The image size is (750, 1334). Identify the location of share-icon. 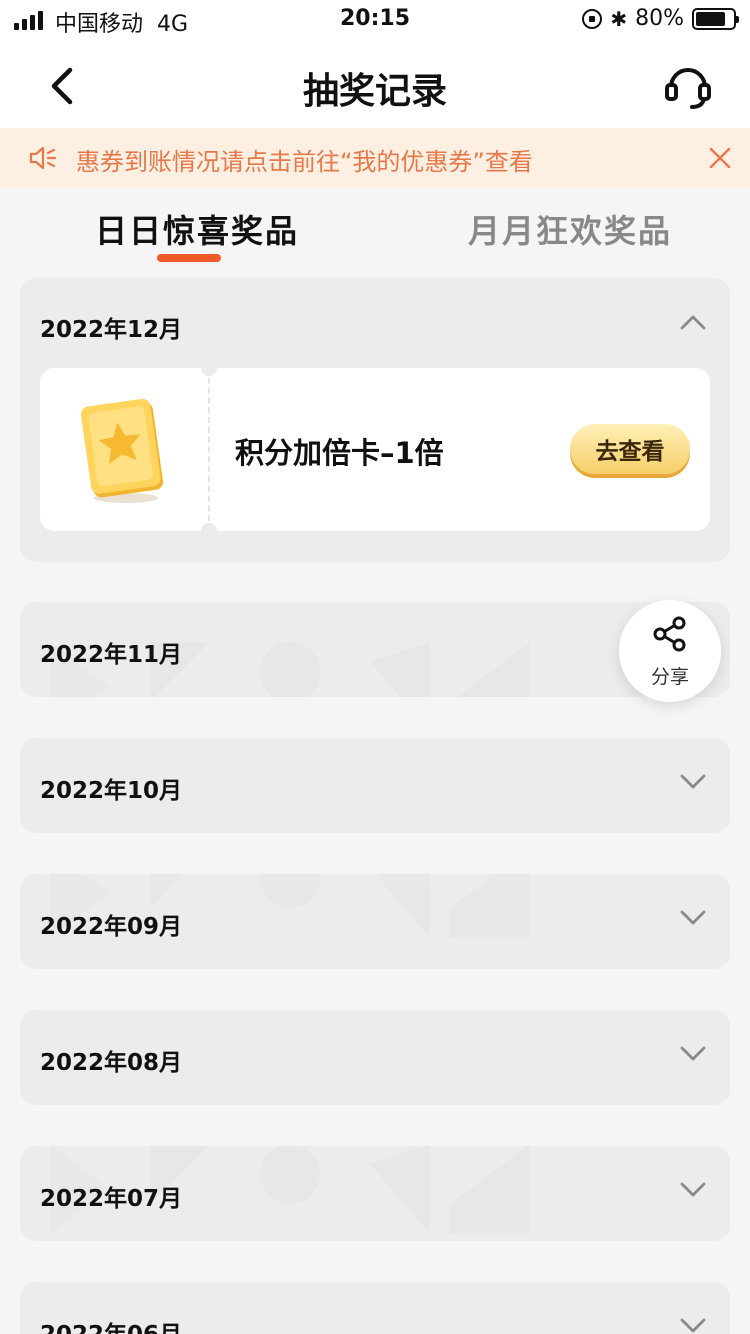
(669, 634).